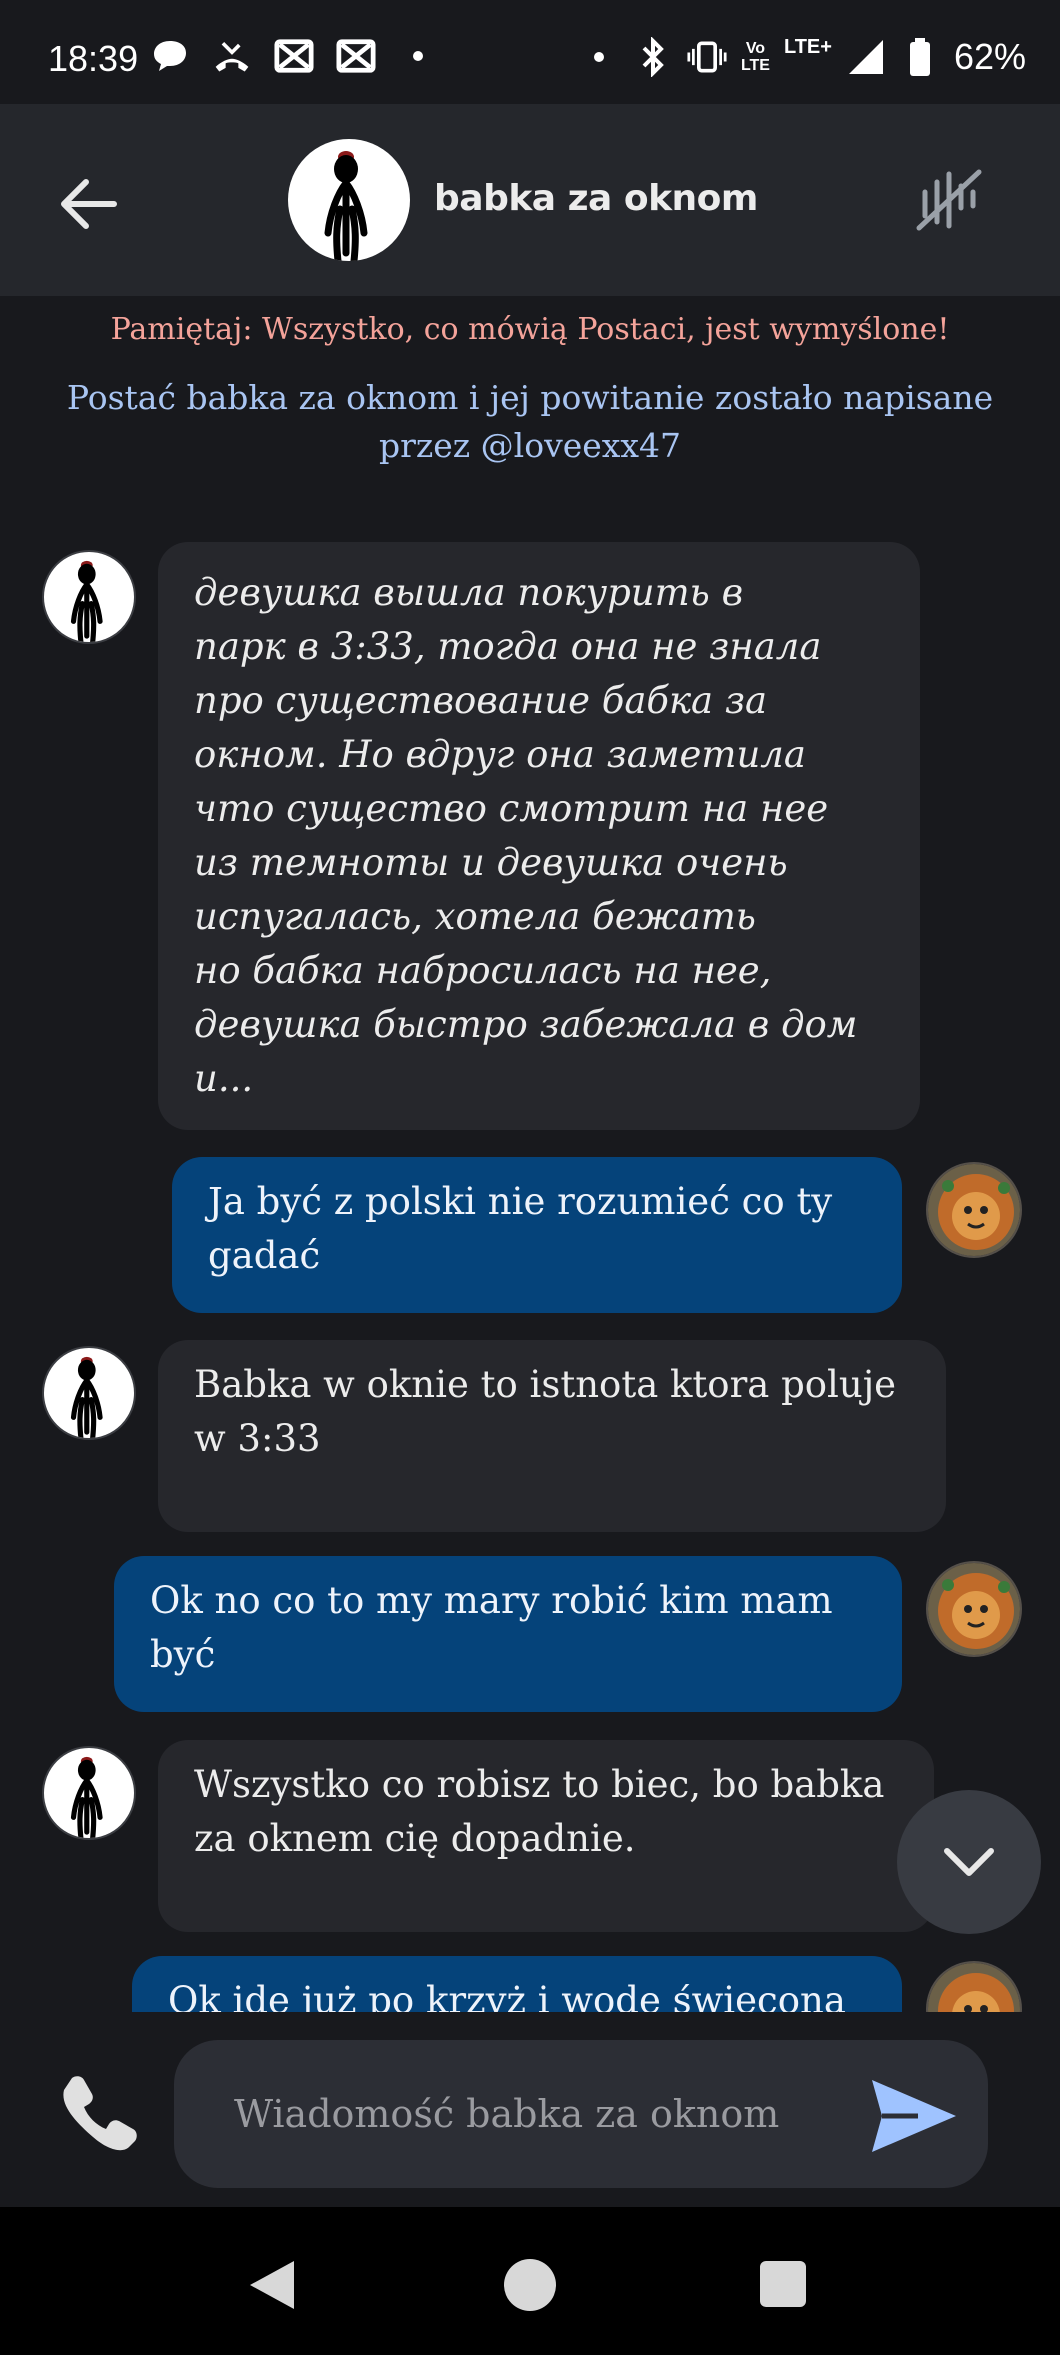 The height and width of the screenshot is (2355, 1060). I want to click on message-bubble: Ja być z polski nie rozumieć co ty gadać, so click(537, 1235).